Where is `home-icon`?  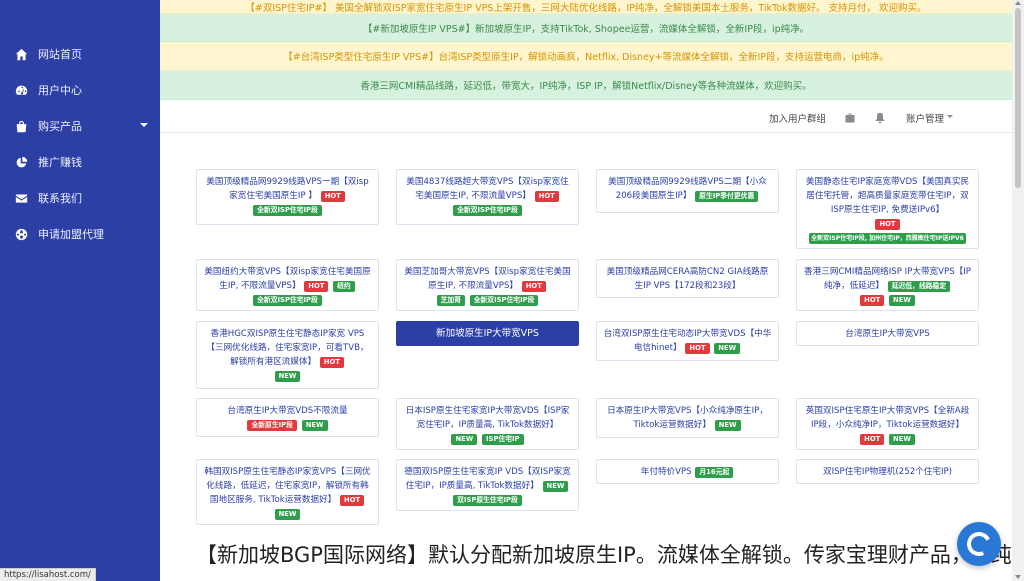
home-icon is located at coordinates (21, 54).